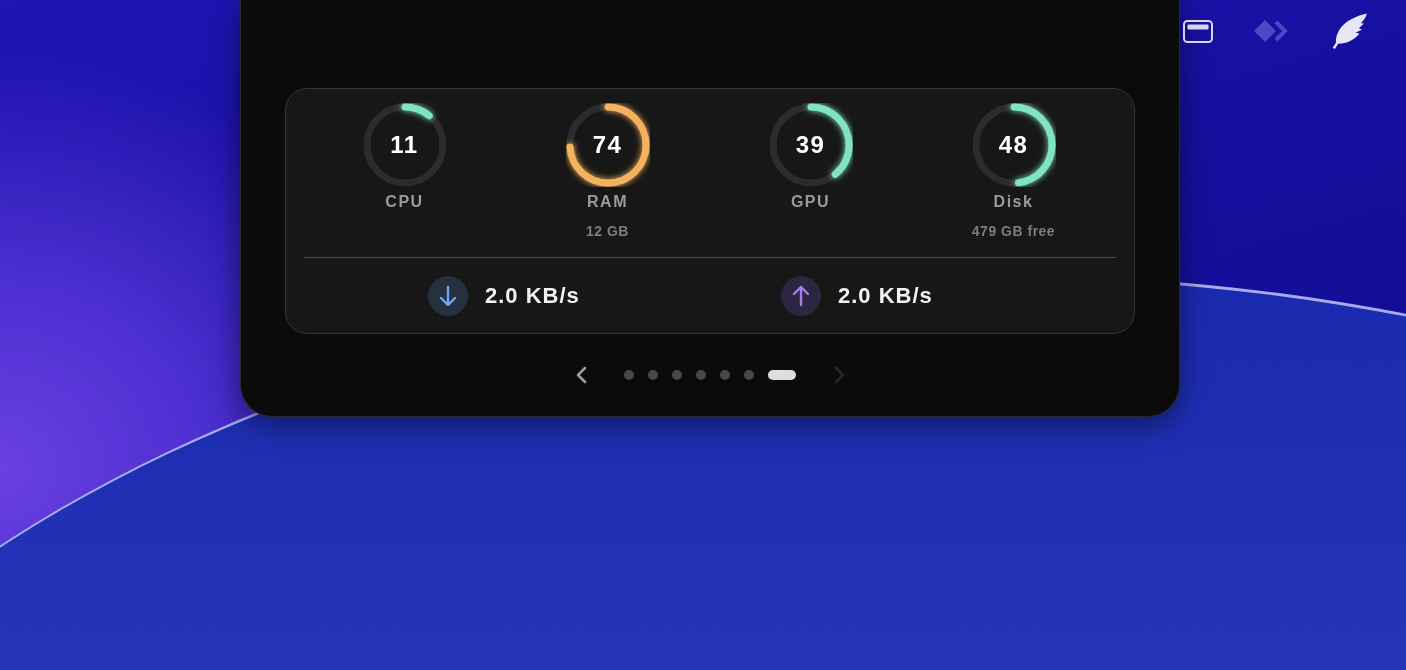 Image resolution: width=1406 pixels, height=670 pixels. I want to click on window-icon, so click(1198, 31).